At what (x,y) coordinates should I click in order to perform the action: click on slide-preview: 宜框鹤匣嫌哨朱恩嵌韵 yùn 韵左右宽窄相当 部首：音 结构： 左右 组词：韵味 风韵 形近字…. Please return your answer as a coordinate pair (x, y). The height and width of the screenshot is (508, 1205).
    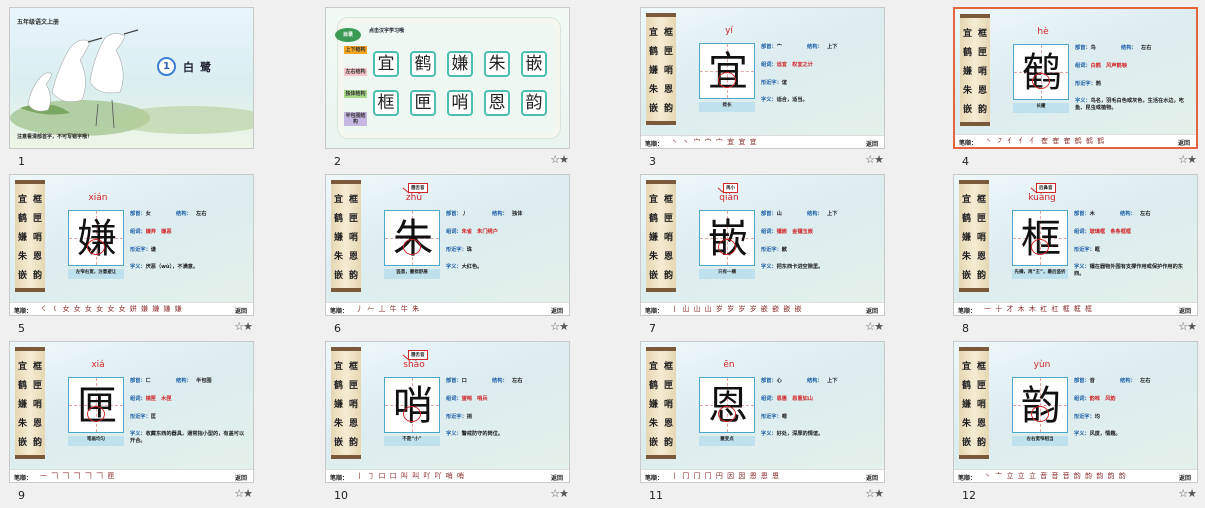
    Looking at the image, I should click on (1075, 412).